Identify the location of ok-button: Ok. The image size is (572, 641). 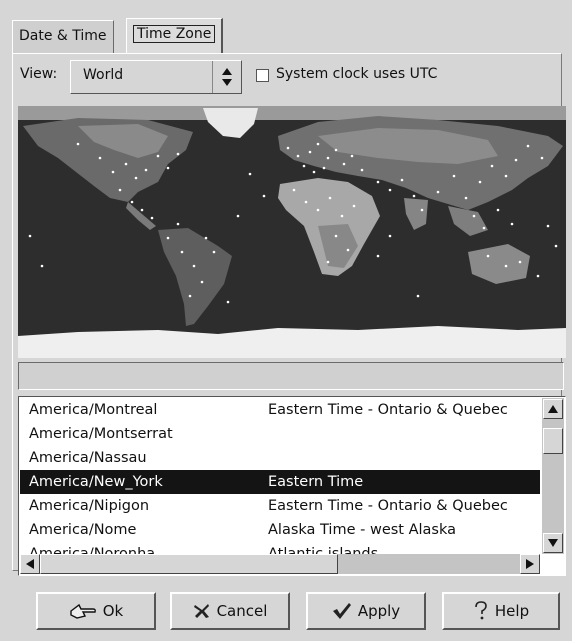
(96, 611).